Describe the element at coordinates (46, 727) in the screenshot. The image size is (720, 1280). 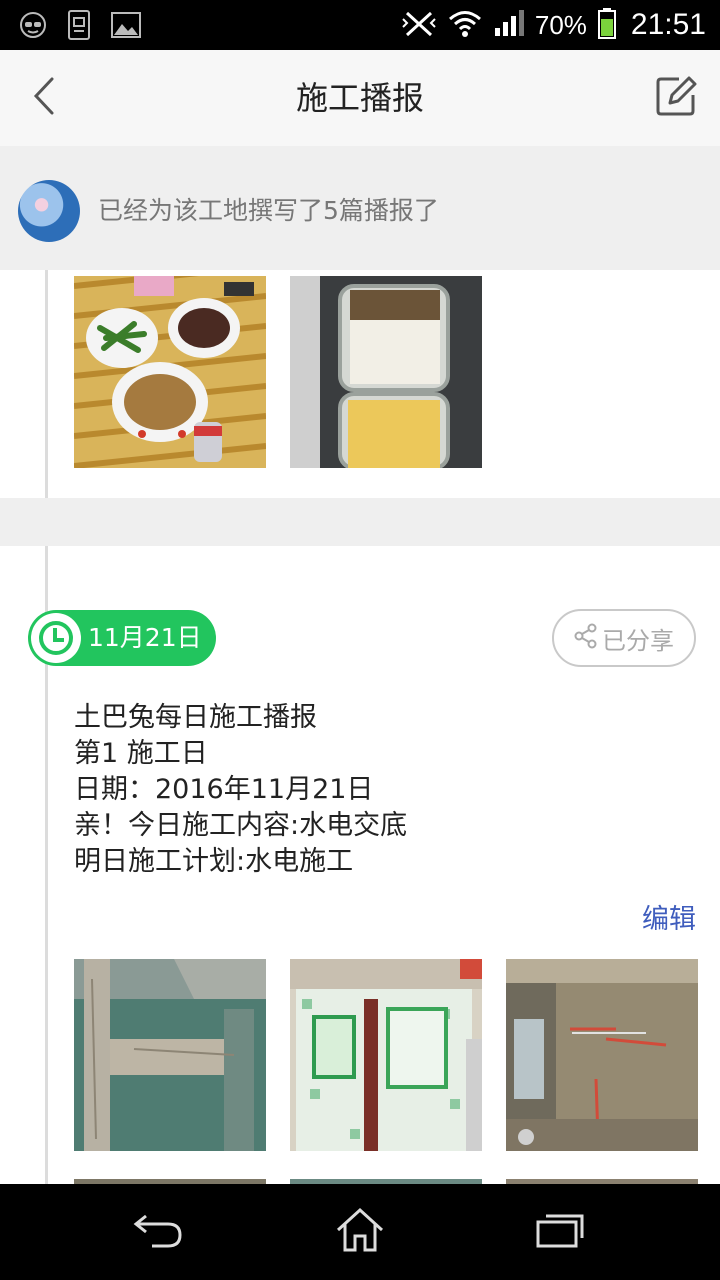
I see `timeline-line` at that location.